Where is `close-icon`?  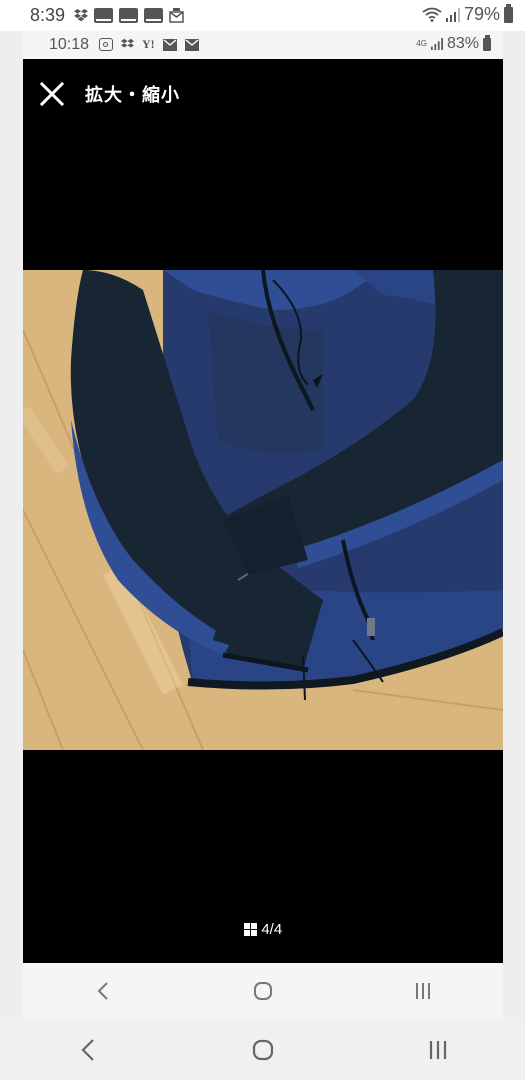 close-icon is located at coordinates (52, 94).